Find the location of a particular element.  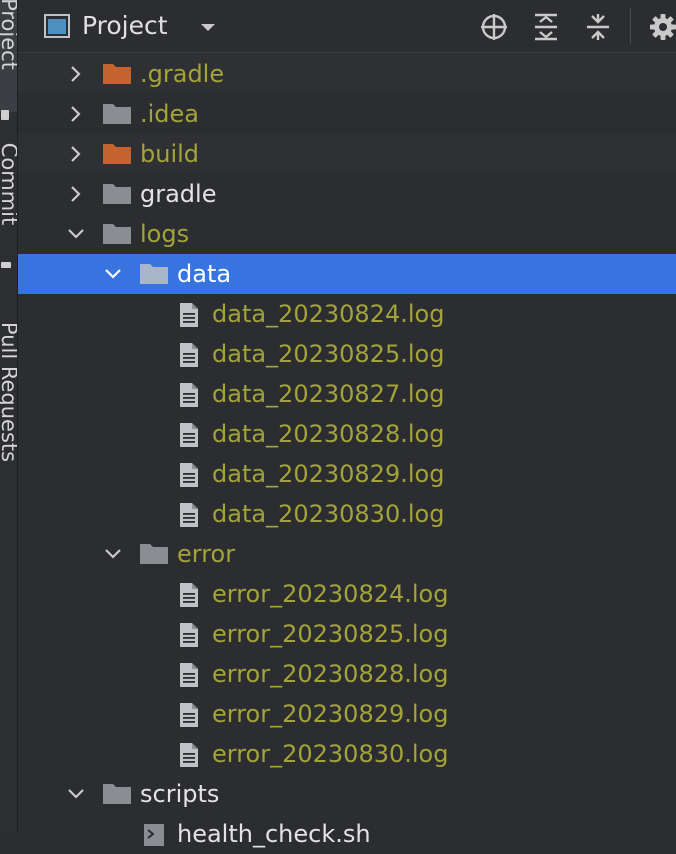

tool-tab-pull-requests-label: Pull Requests is located at coordinates (9, 392).